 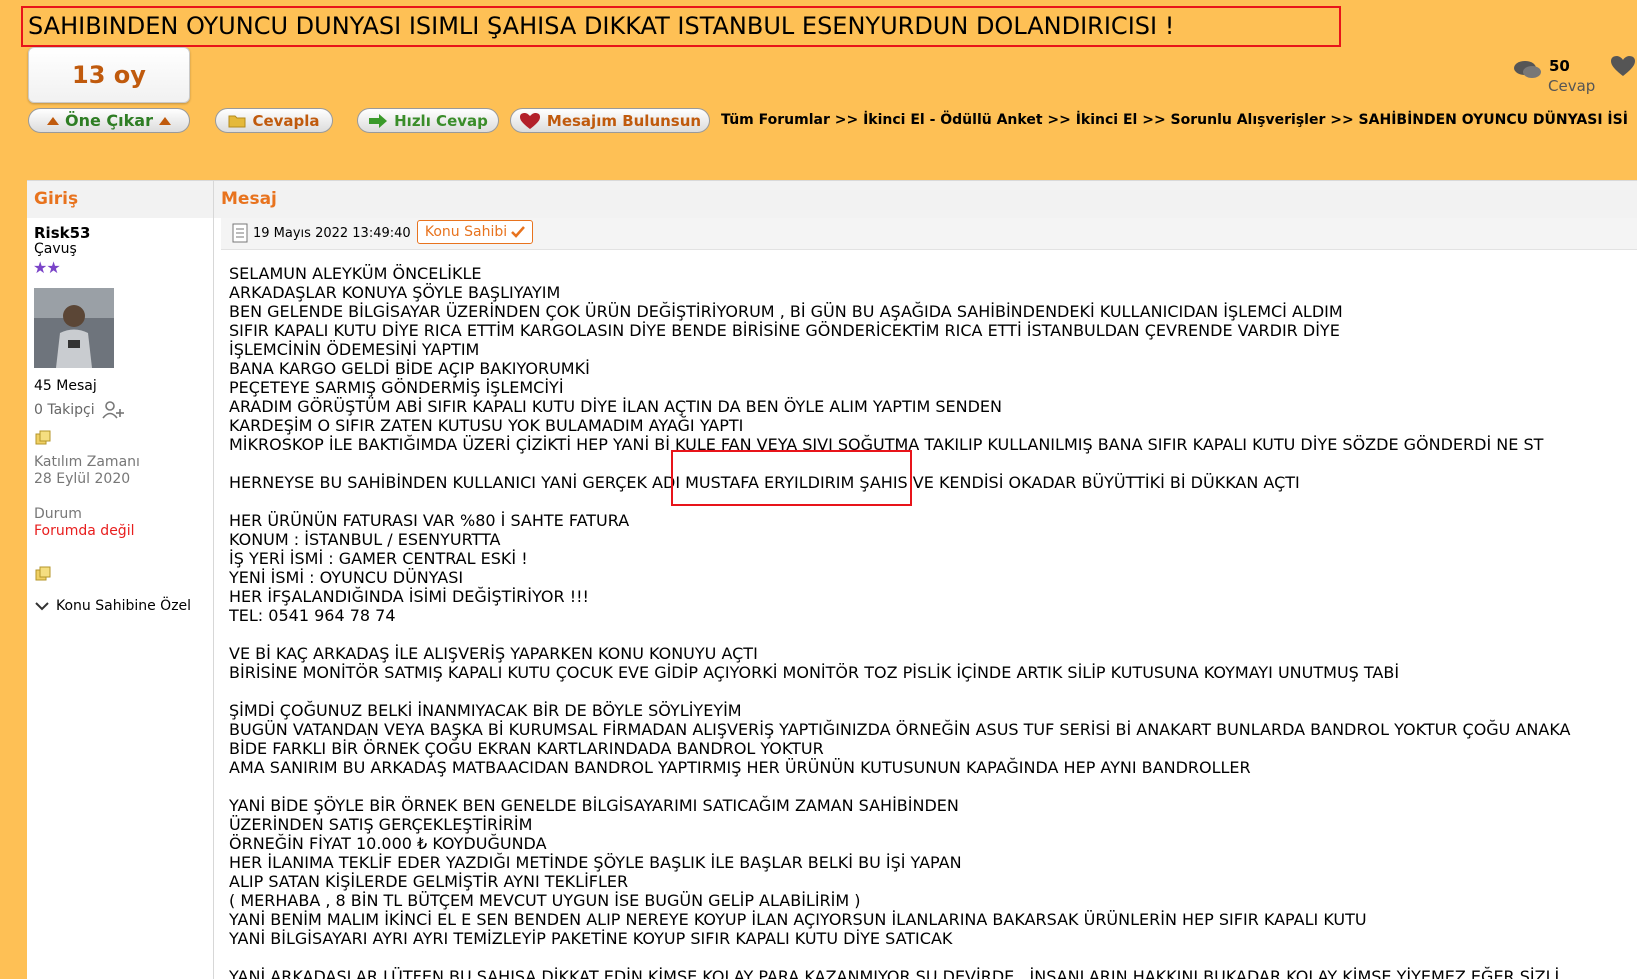 I want to click on hizli-cevap-label: Hızlı Cevap, so click(x=441, y=120).